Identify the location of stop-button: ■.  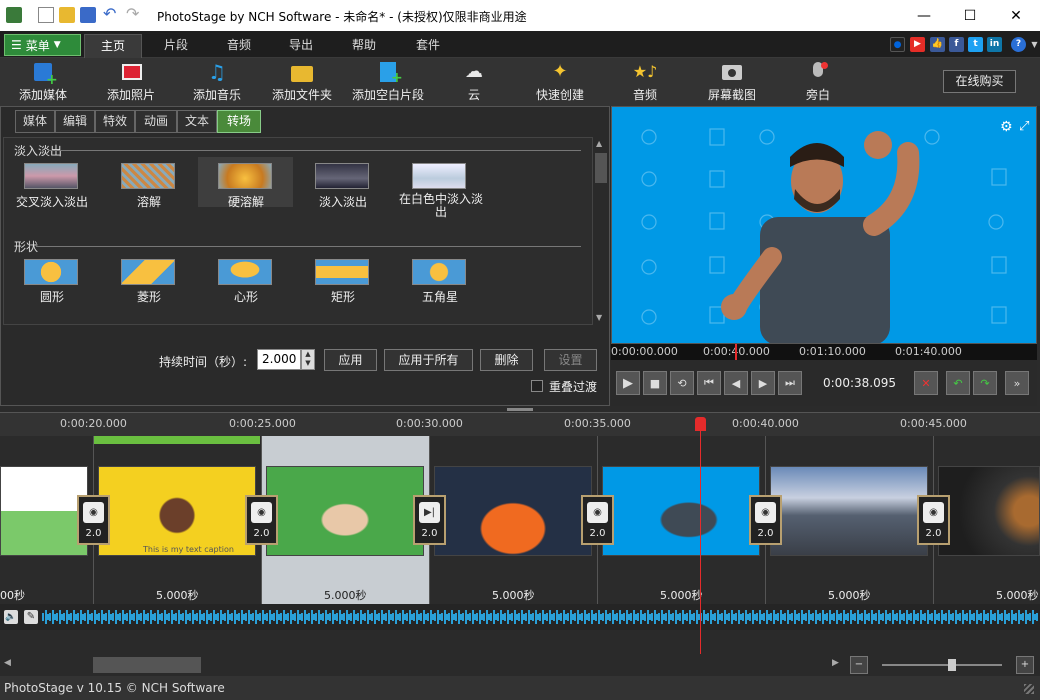
(655, 383).